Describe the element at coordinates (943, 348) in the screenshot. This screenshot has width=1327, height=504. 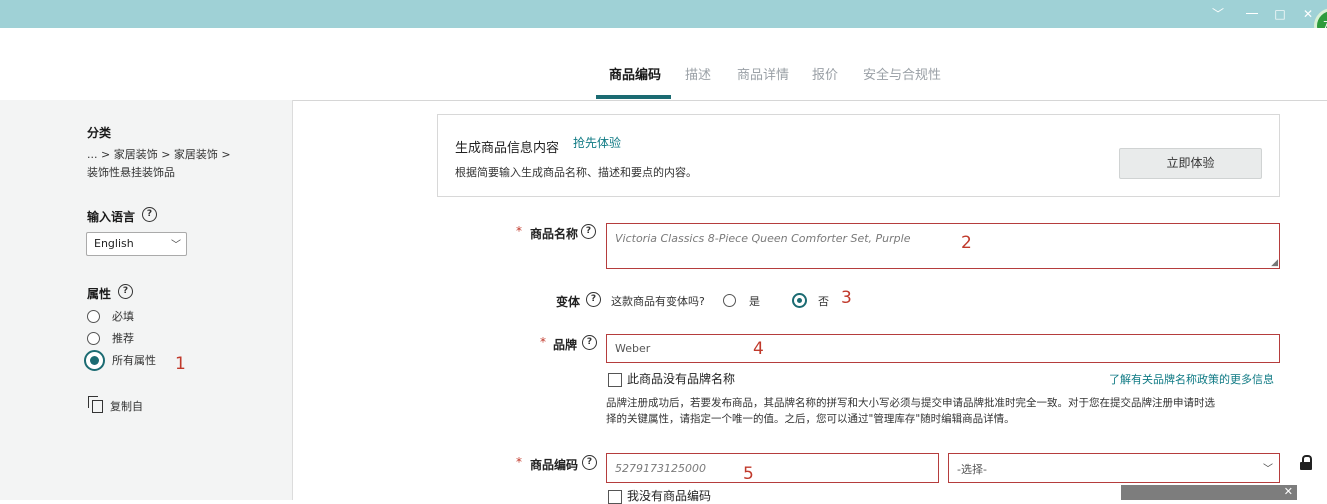
I see `brand-input: Weber` at that location.